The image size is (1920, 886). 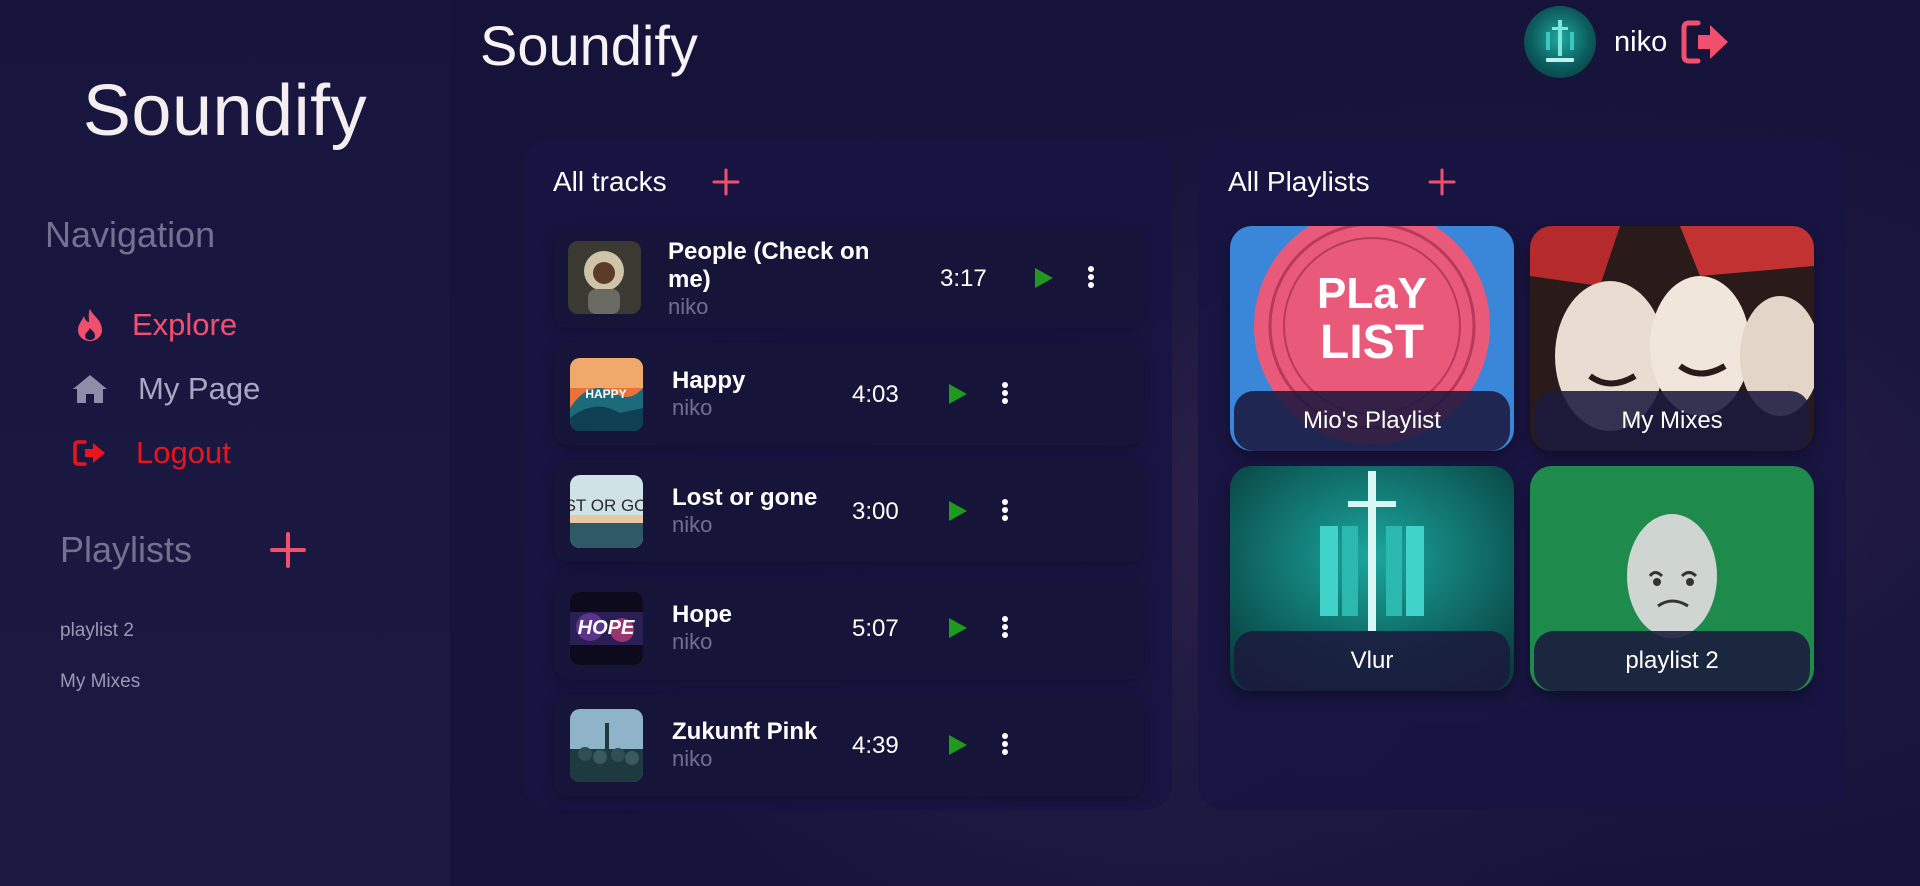 I want to click on track-title: People (Check on me), so click(x=769, y=265).